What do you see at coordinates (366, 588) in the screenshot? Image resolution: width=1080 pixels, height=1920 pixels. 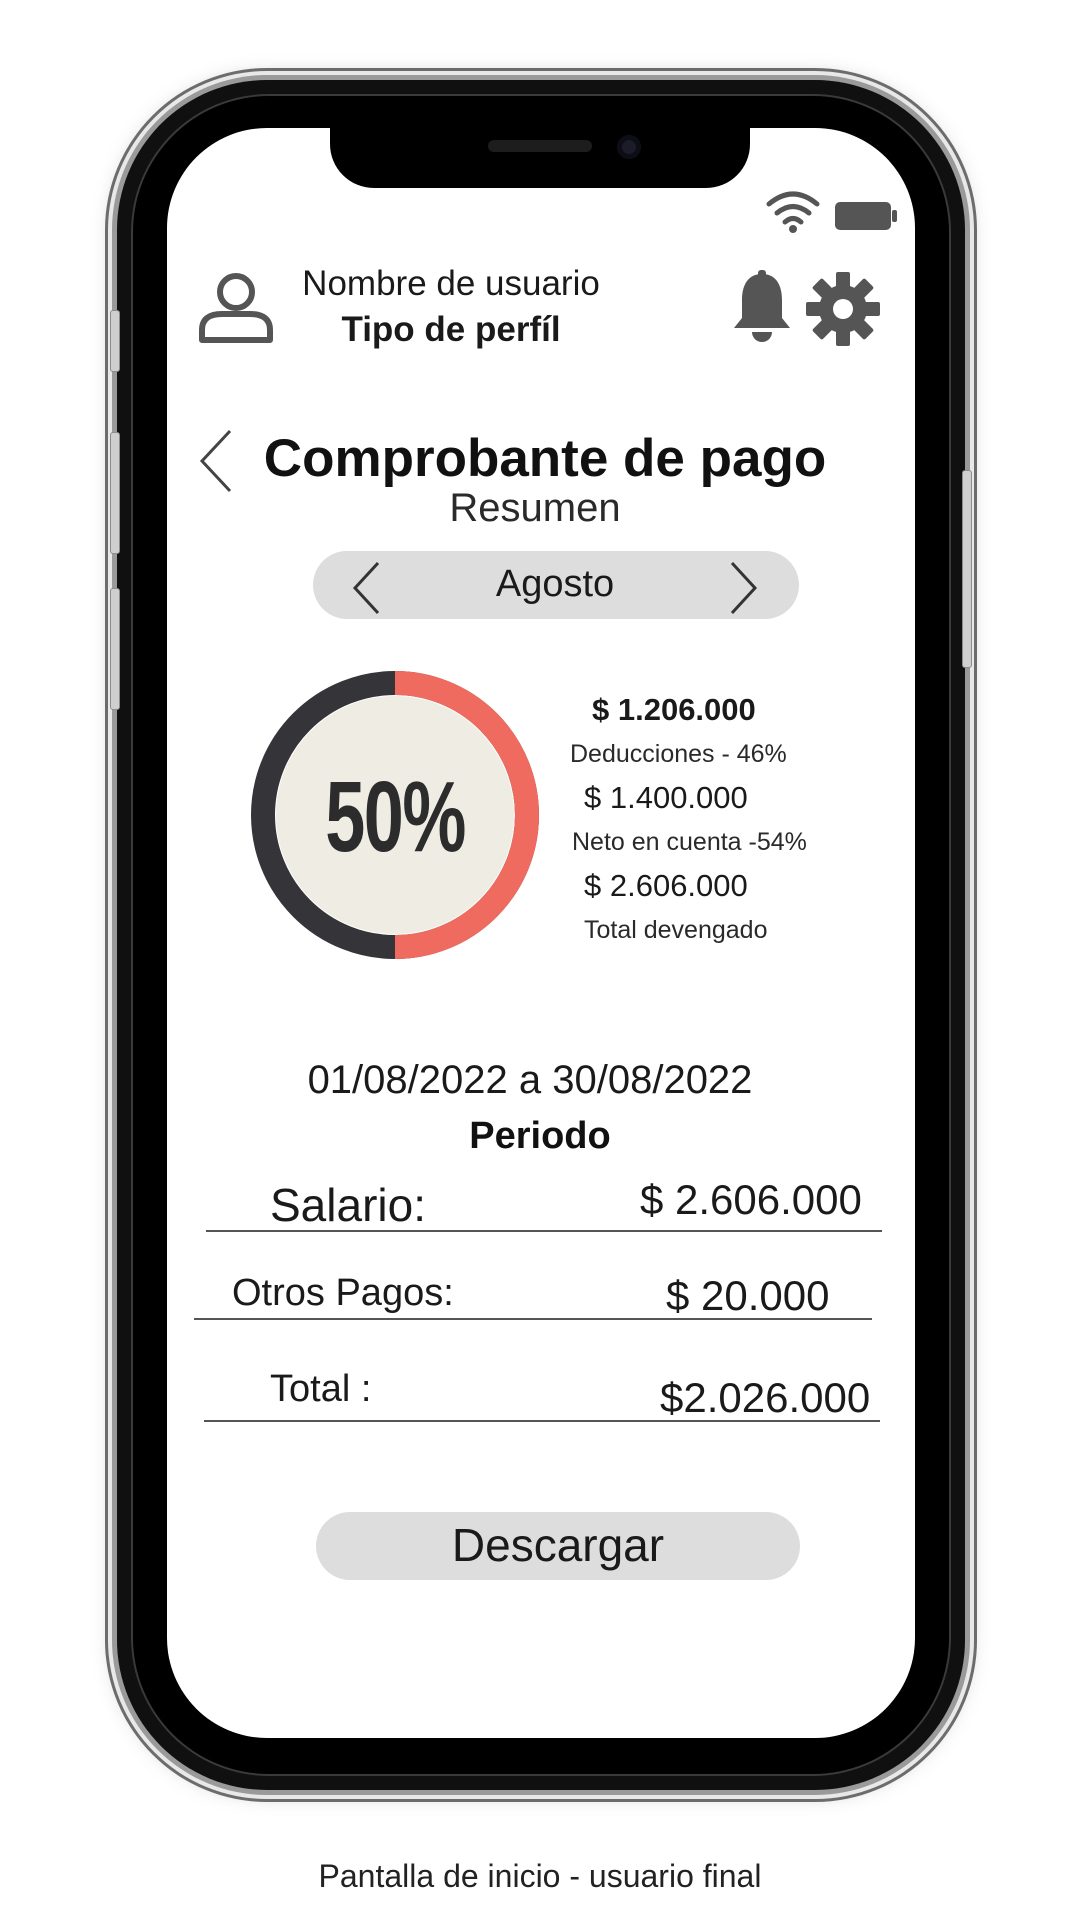 I see `prev-month-chevron-left-icon` at bounding box center [366, 588].